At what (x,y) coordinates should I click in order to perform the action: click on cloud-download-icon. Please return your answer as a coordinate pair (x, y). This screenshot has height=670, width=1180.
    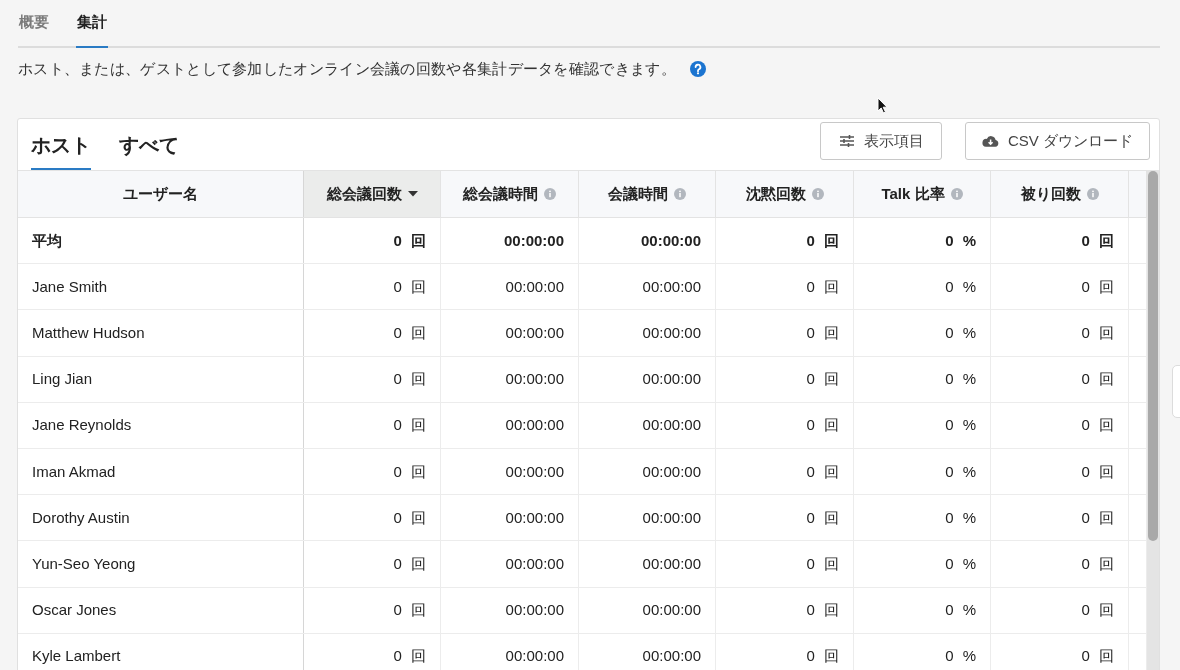
    Looking at the image, I should click on (990, 141).